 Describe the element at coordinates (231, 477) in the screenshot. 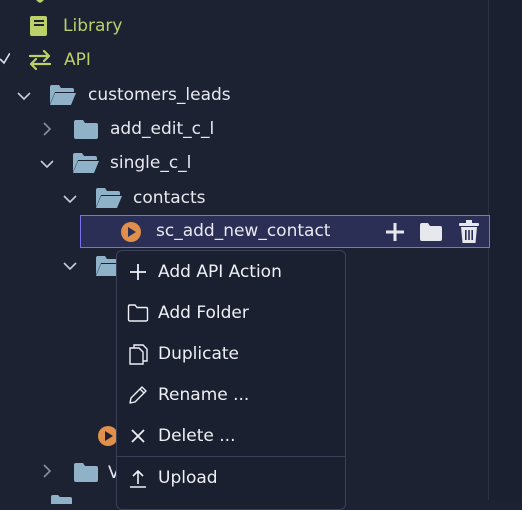

I see `menu-item-upload: Upload` at that location.